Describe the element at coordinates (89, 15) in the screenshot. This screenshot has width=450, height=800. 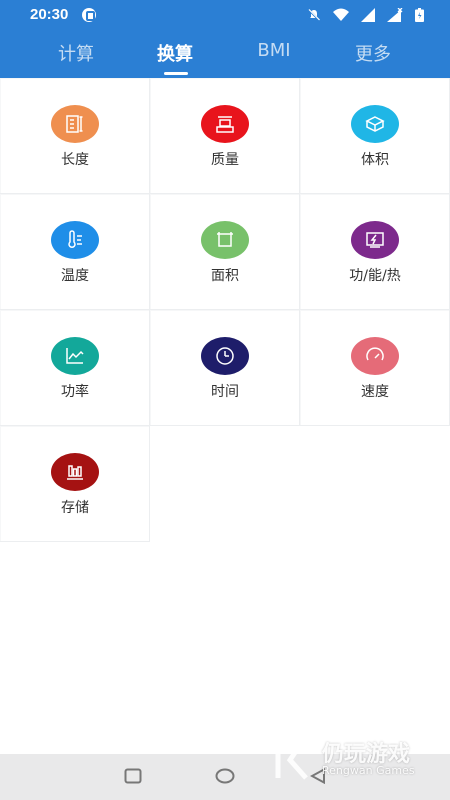
I see `app-notification-icon` at that location.